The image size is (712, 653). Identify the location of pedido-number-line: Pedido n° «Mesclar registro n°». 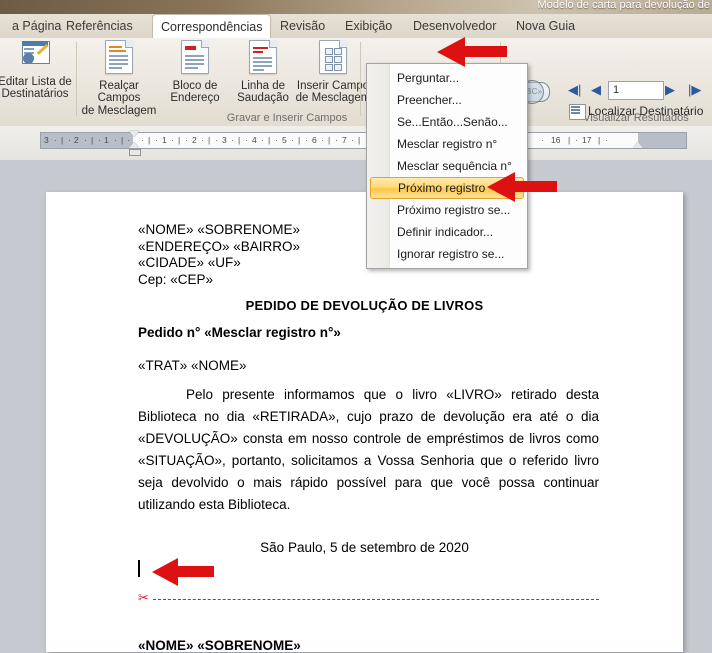
(239, 332).